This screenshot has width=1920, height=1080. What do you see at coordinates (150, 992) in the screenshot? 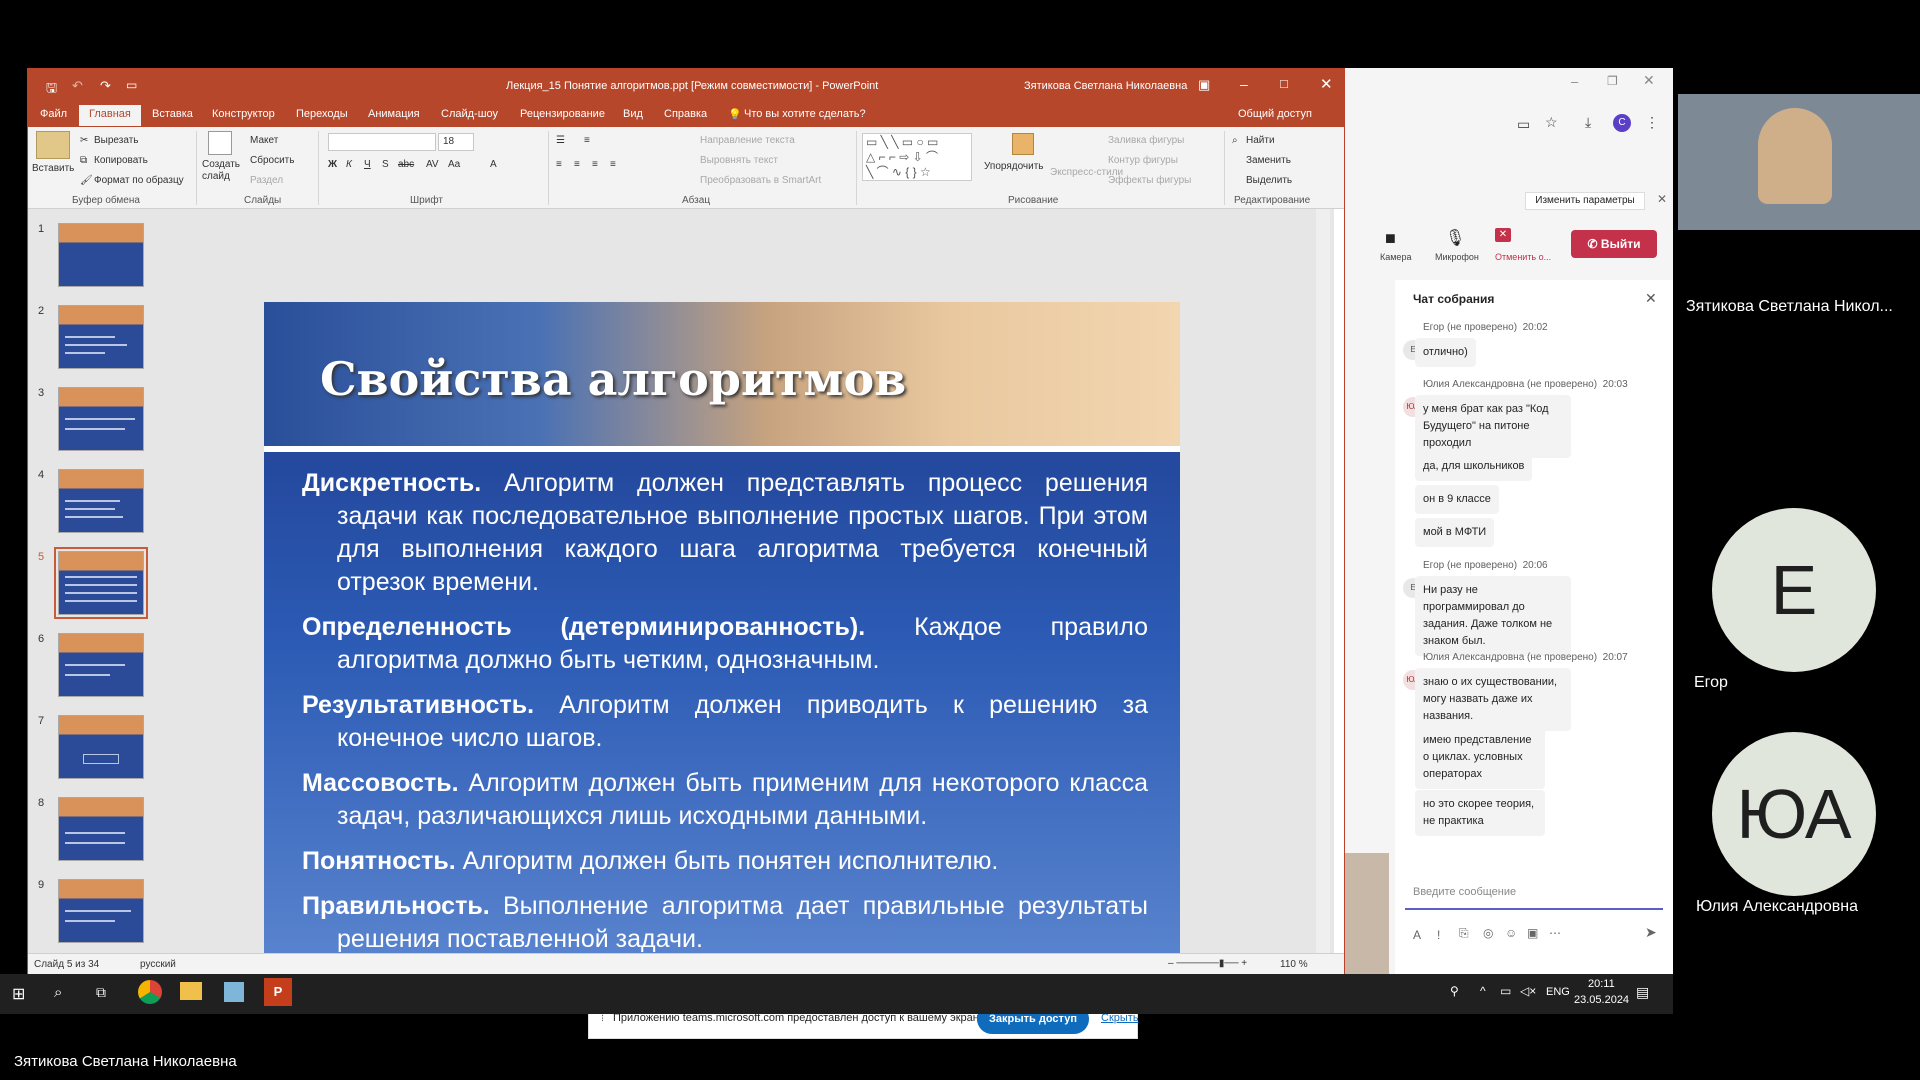
I see `chrome-icon` at bounding box center [150, 992].